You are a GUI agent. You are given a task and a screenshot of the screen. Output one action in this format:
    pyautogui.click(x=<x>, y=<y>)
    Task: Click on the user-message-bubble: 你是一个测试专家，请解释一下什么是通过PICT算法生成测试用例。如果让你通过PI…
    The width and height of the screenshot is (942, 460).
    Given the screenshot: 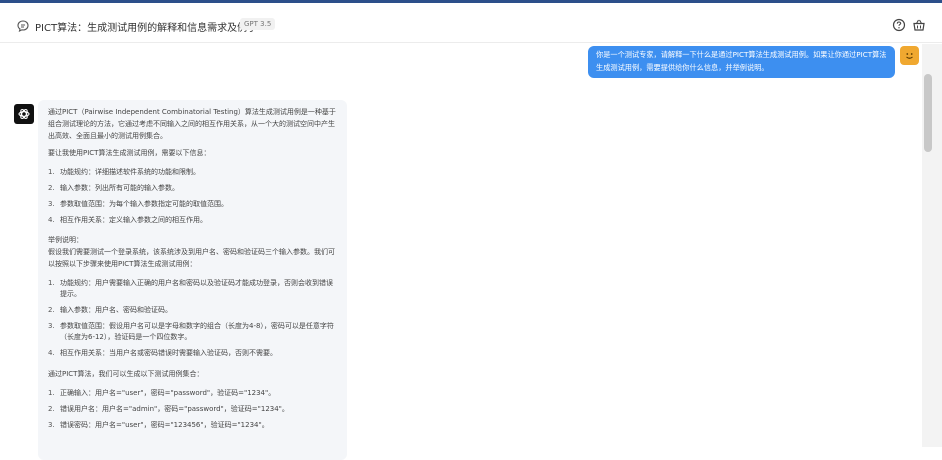 What is the action you would take?
    pyautogui.click(x=741, y=62)
    